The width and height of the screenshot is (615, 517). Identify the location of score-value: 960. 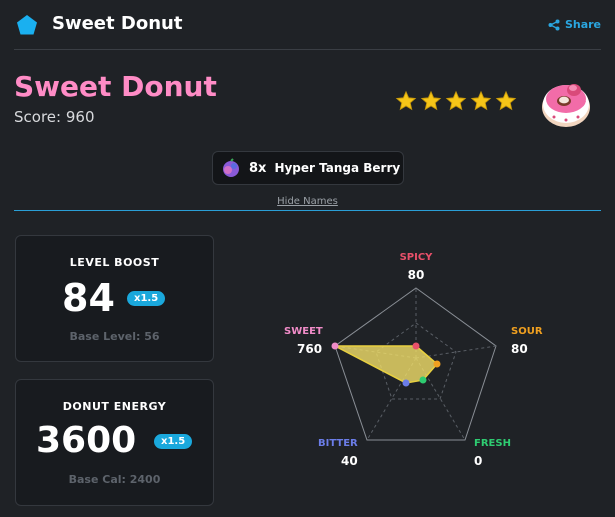
(80, 117).